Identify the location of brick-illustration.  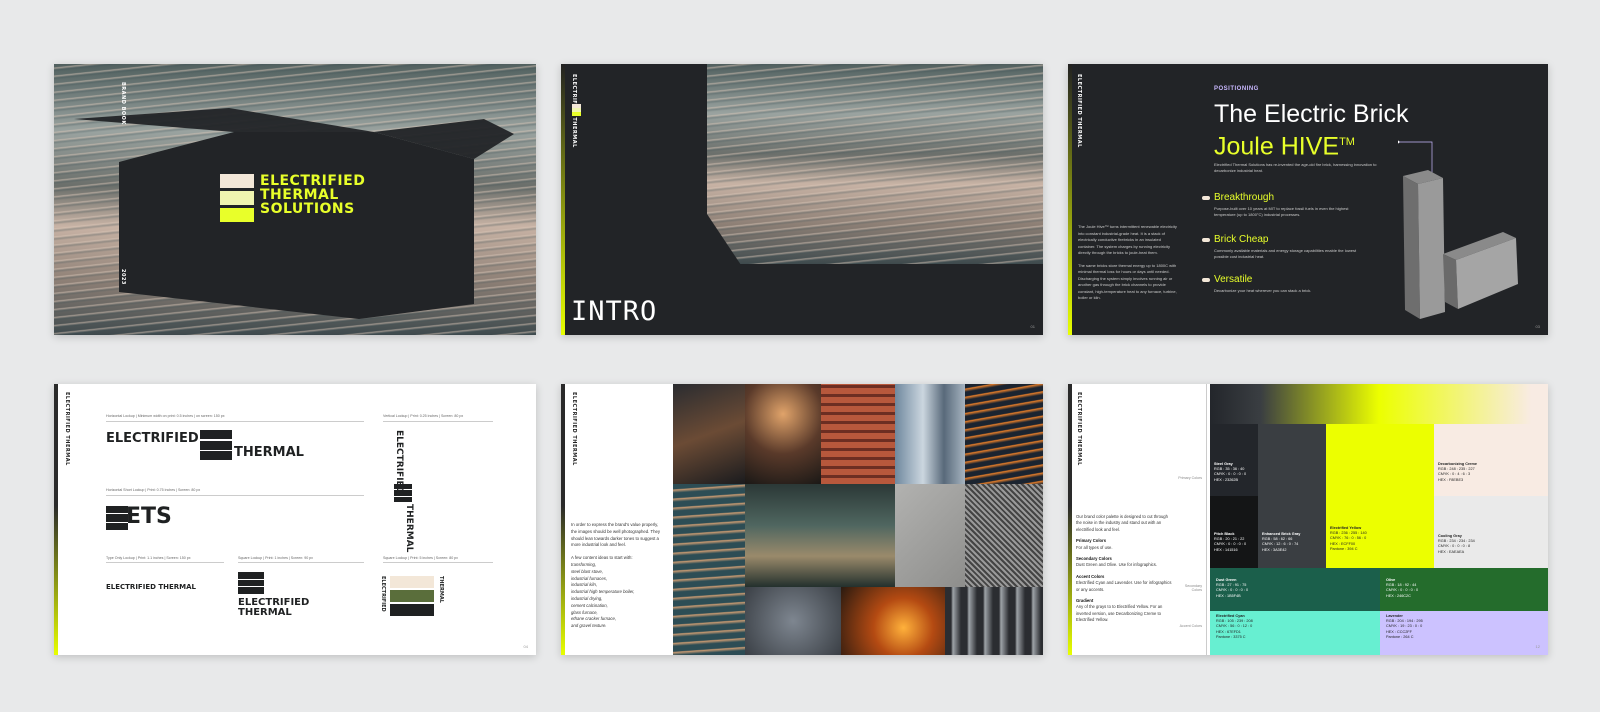
(1458, 229).